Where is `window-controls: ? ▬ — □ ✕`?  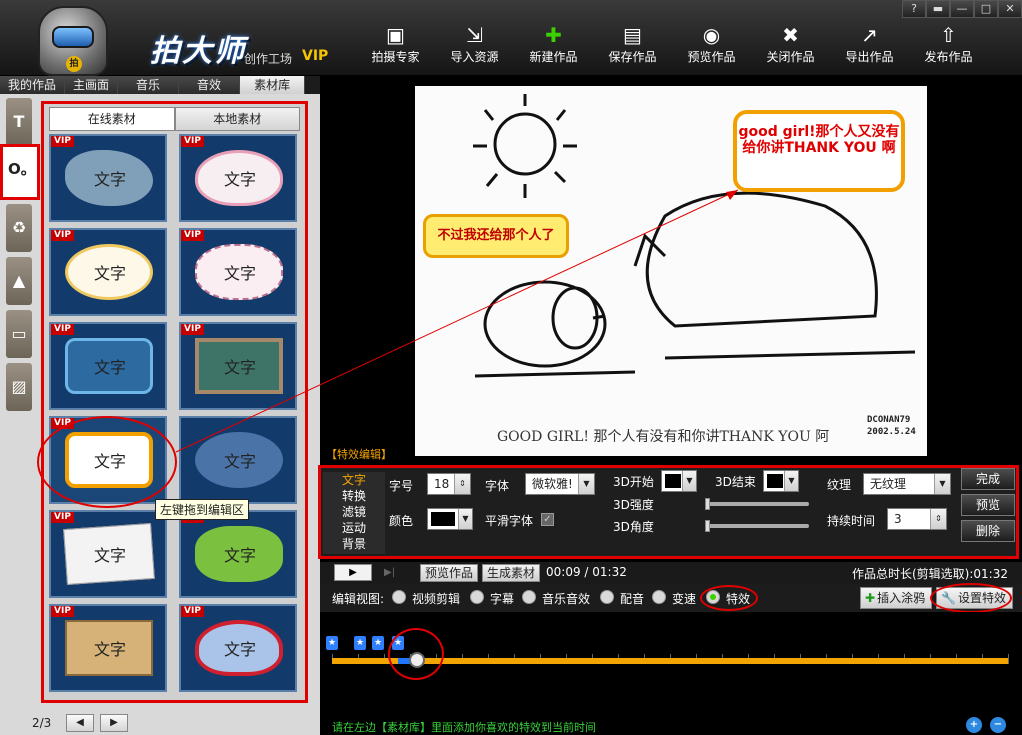
window-controls: ? ▬ — □ ✕ is located at coordinates (962, 9).